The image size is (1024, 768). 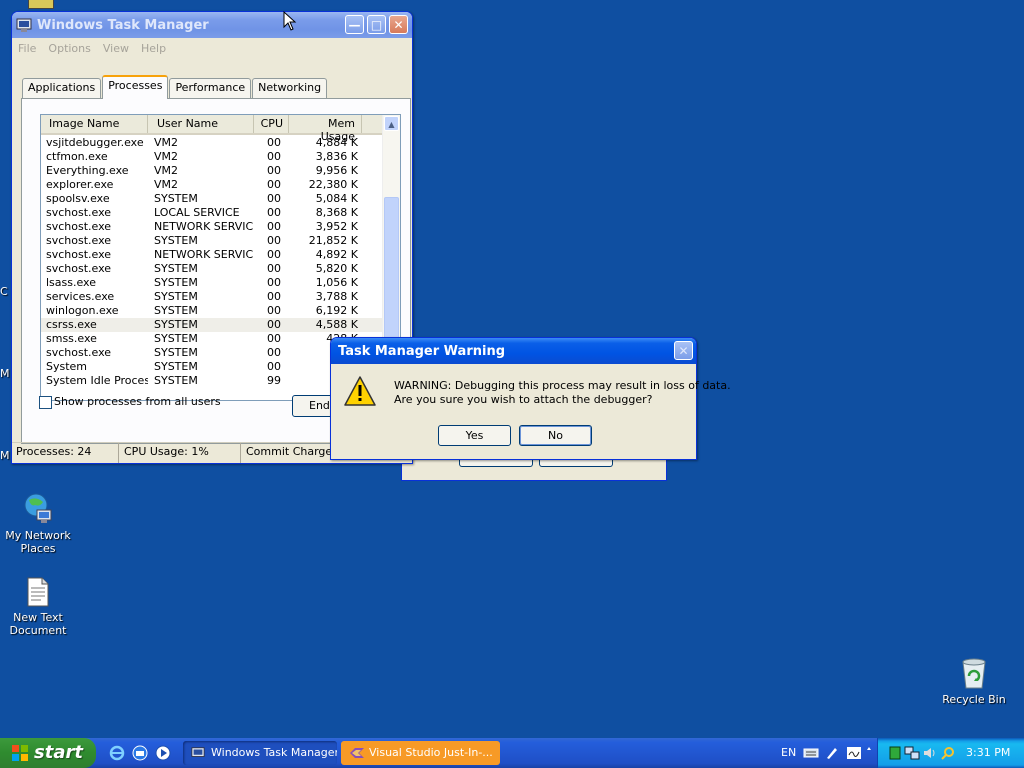 I want to click on column-cpu: CPU, so click(x=271, y=124).